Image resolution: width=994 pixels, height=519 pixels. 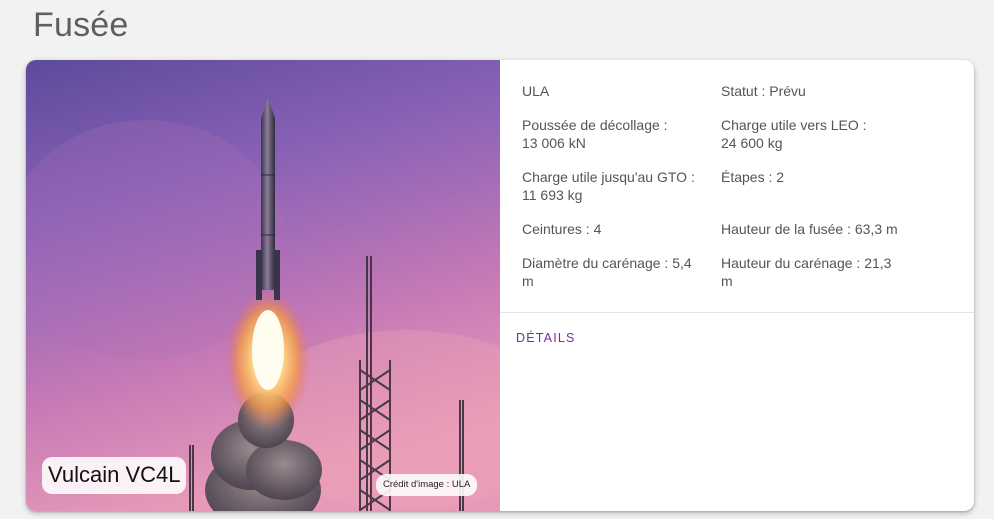 I want to click on spec-boosters: Ceintures : 4, so click(x=562, y=229).